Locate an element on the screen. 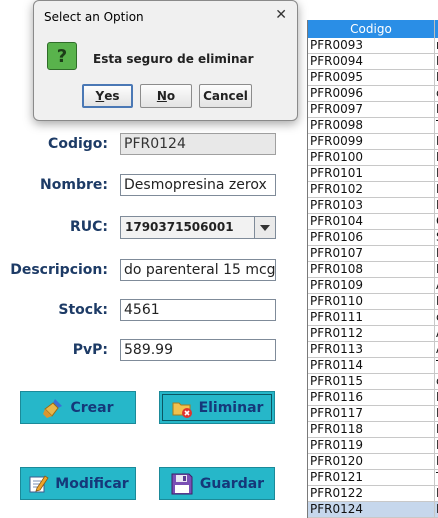 The width and height of the screenshot is (438, 518). table-cell-codigo: PFR0093 is located at coordinates (371, 45).